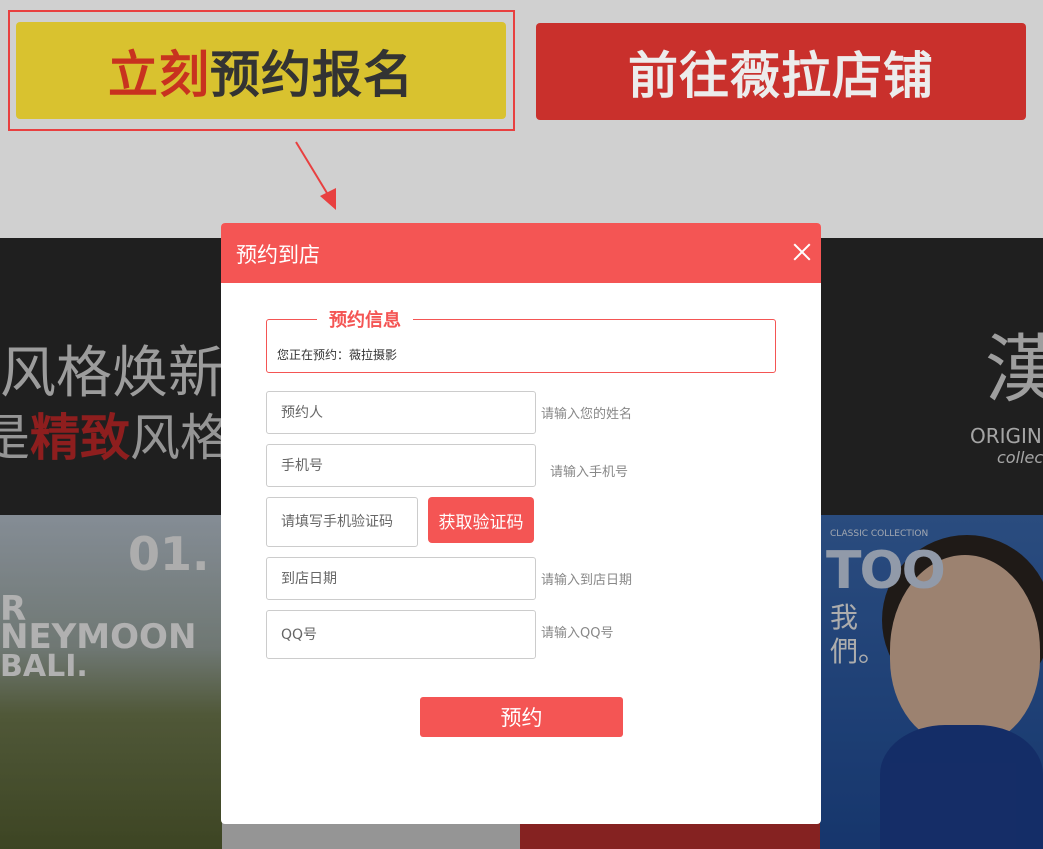 Image resolution: width=1043 pixels, height=849 pixels. I want to click on reservation-info-box: 预约信息 您正在预约：薇拉摄影, so click(521, 339).